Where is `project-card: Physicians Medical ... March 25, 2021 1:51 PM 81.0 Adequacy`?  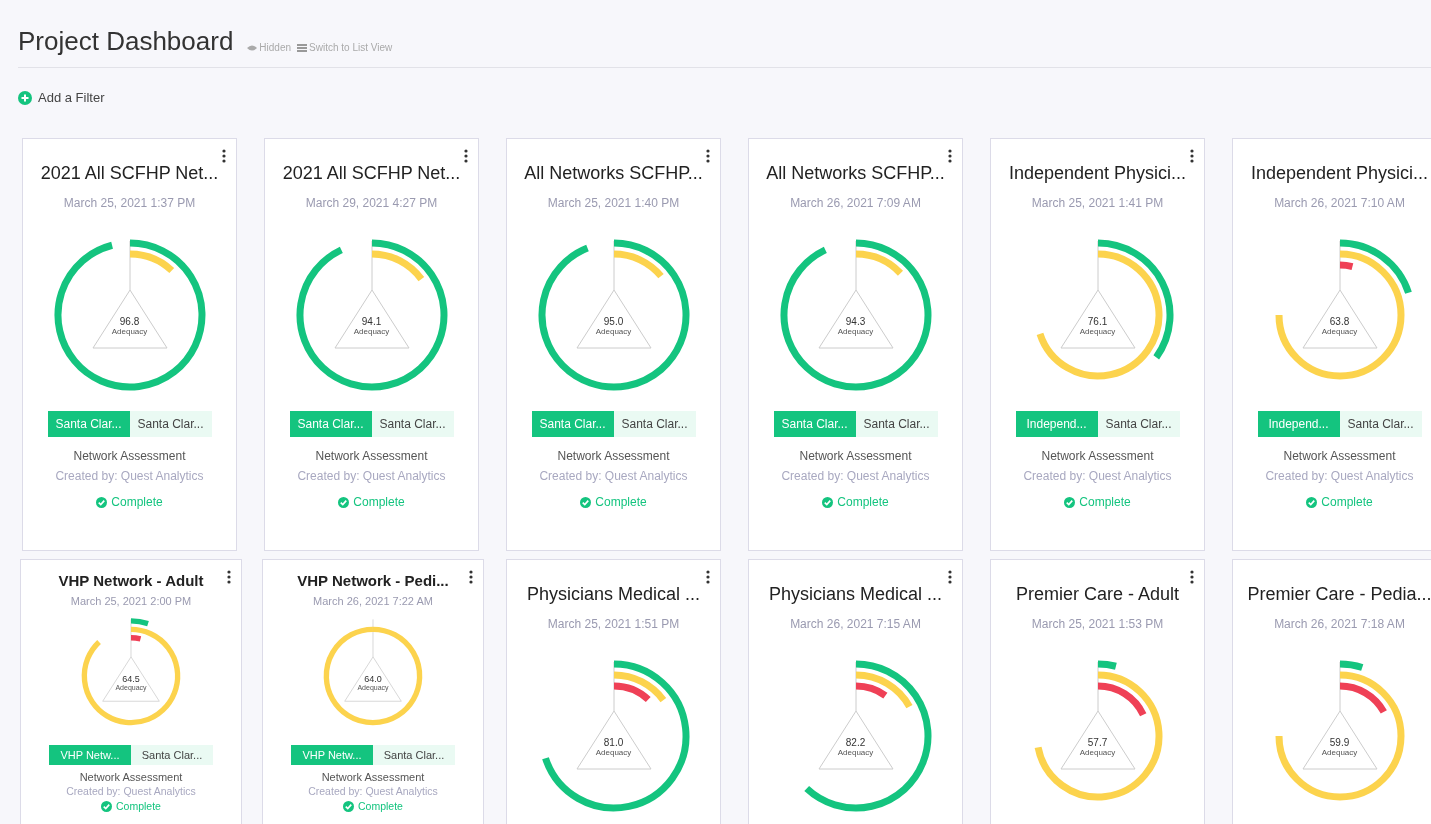
project-card: Physicians Medical ... March 25, 2021 1:51 PM 81.0 Adequacy is located at coordinates (613, 691).